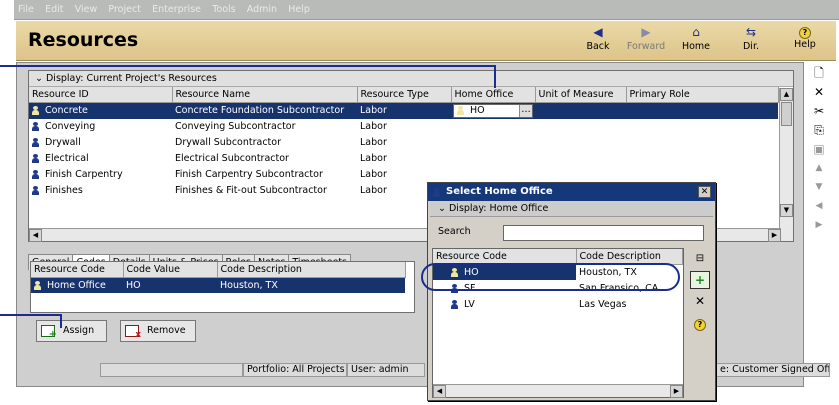 The width and height of the screenshot is (839, 405). Describe the element at coordinates (819, 130) in the screenshot. I see `copy-icon: ⎘` at that location.